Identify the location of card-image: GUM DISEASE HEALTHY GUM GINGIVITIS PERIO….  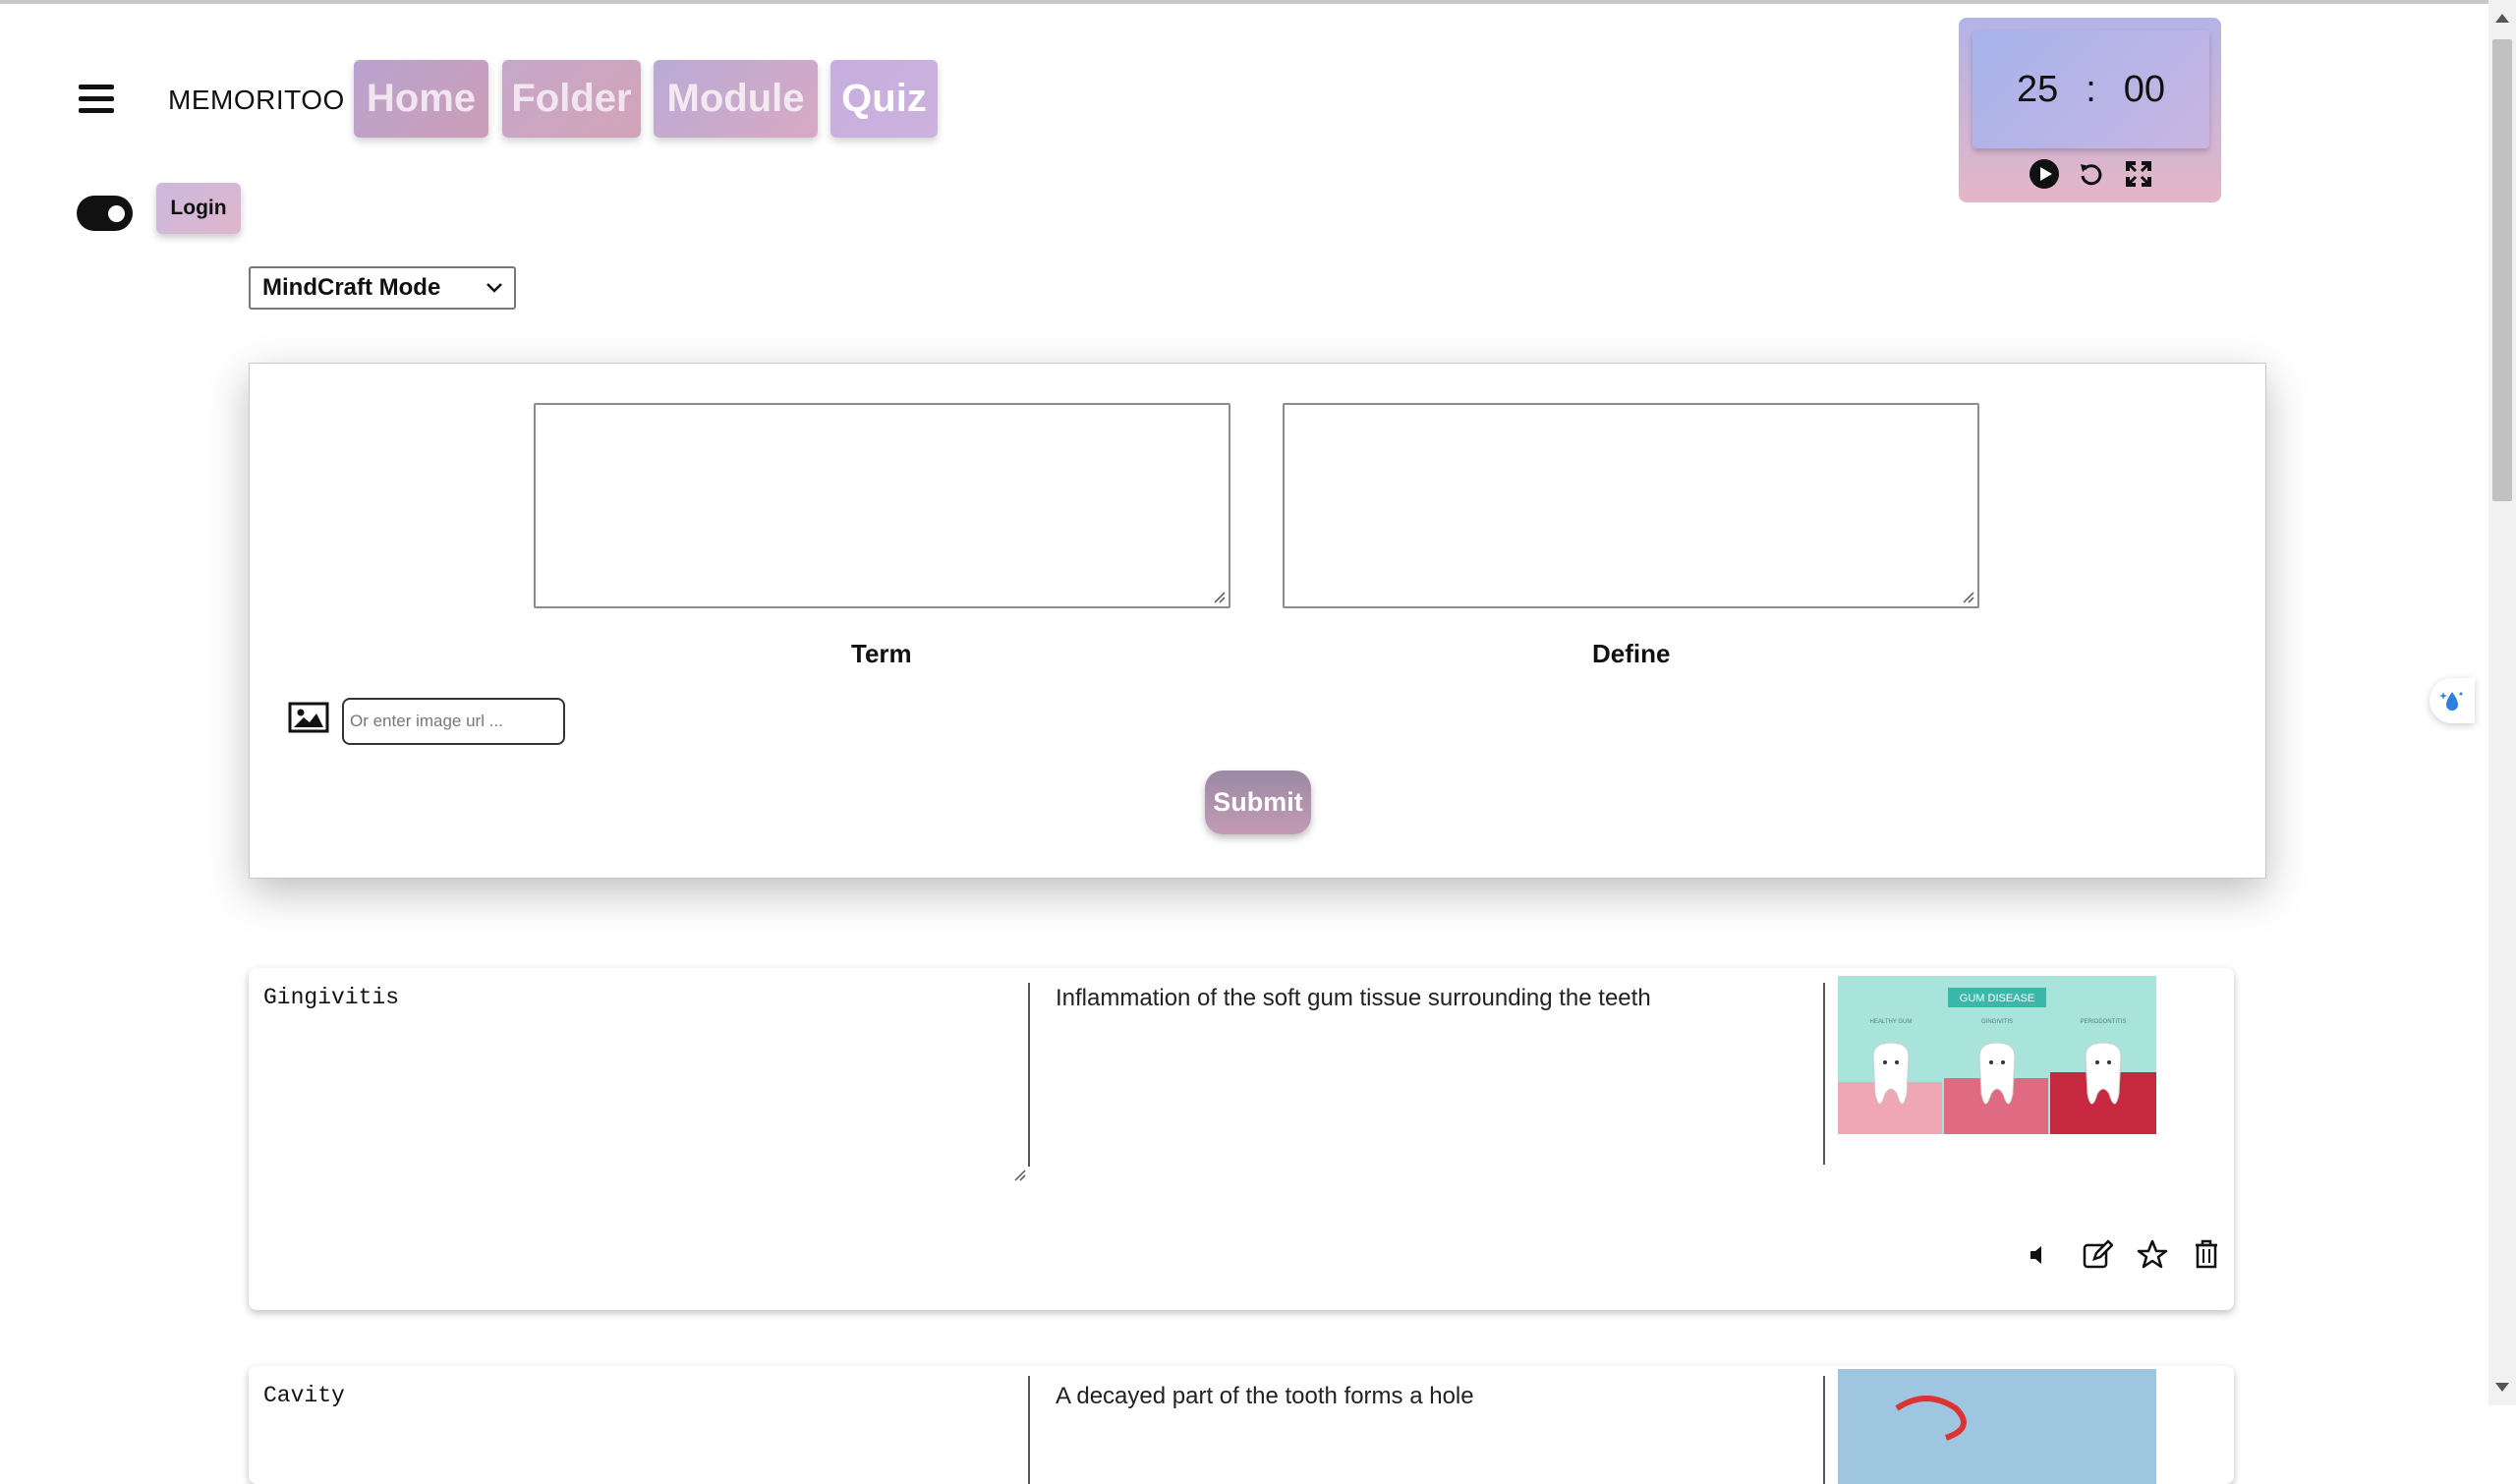
(1997, 1055).